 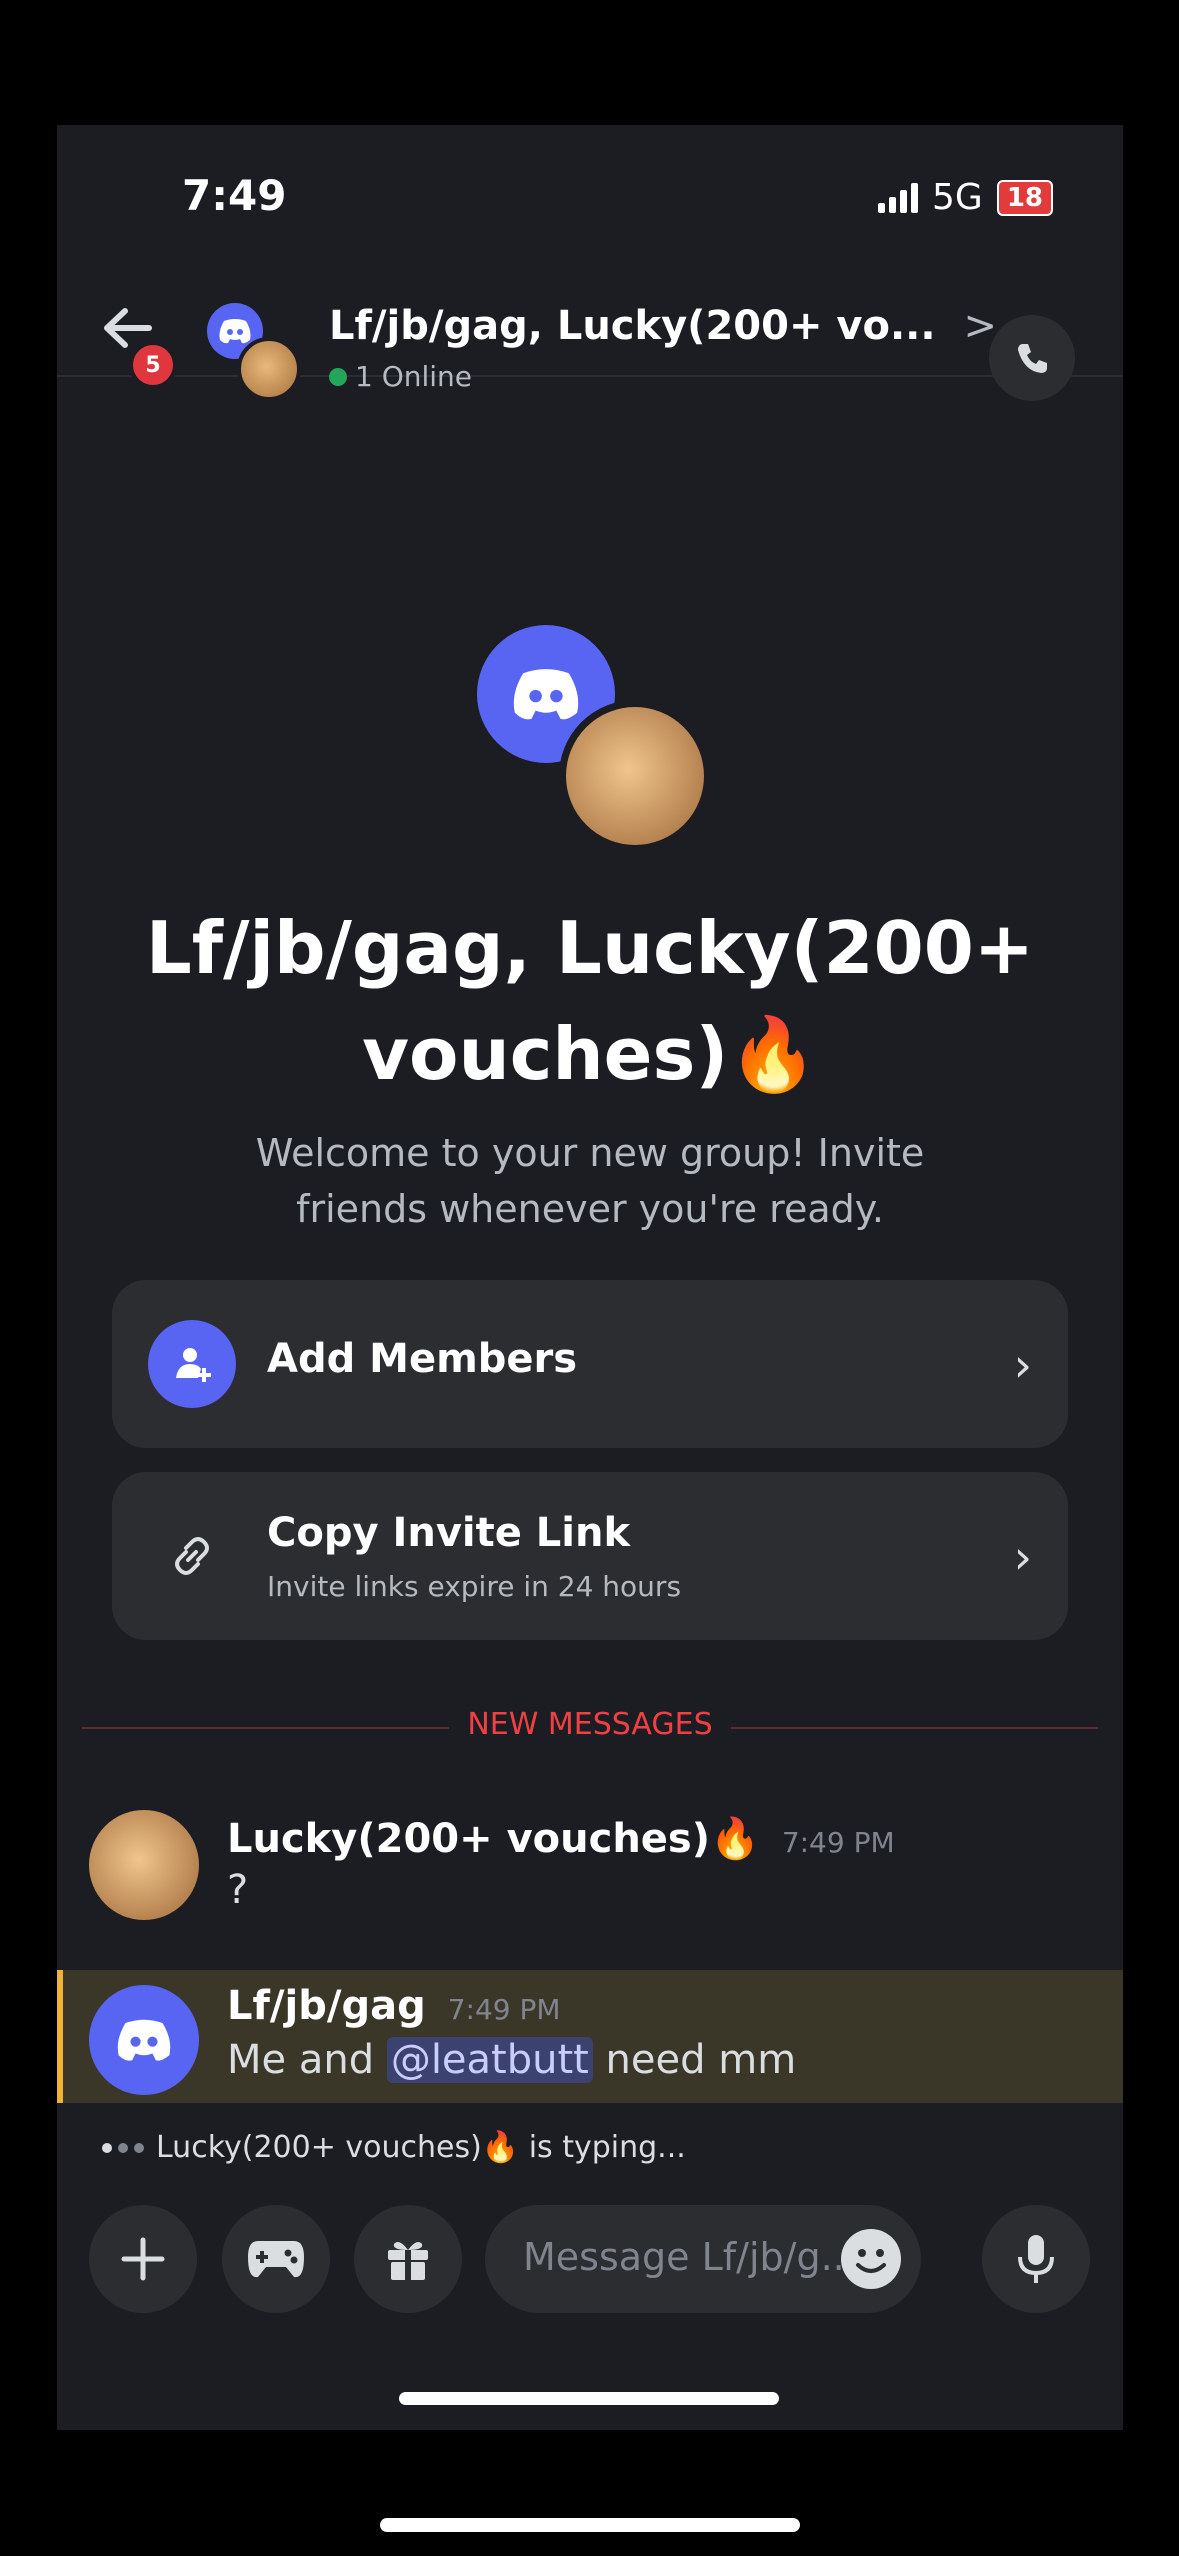 What do you see at coordinates (422, 1359) in the screenshot?
I see `add-members-label: Add Members` at bounding box center [422, 1359].